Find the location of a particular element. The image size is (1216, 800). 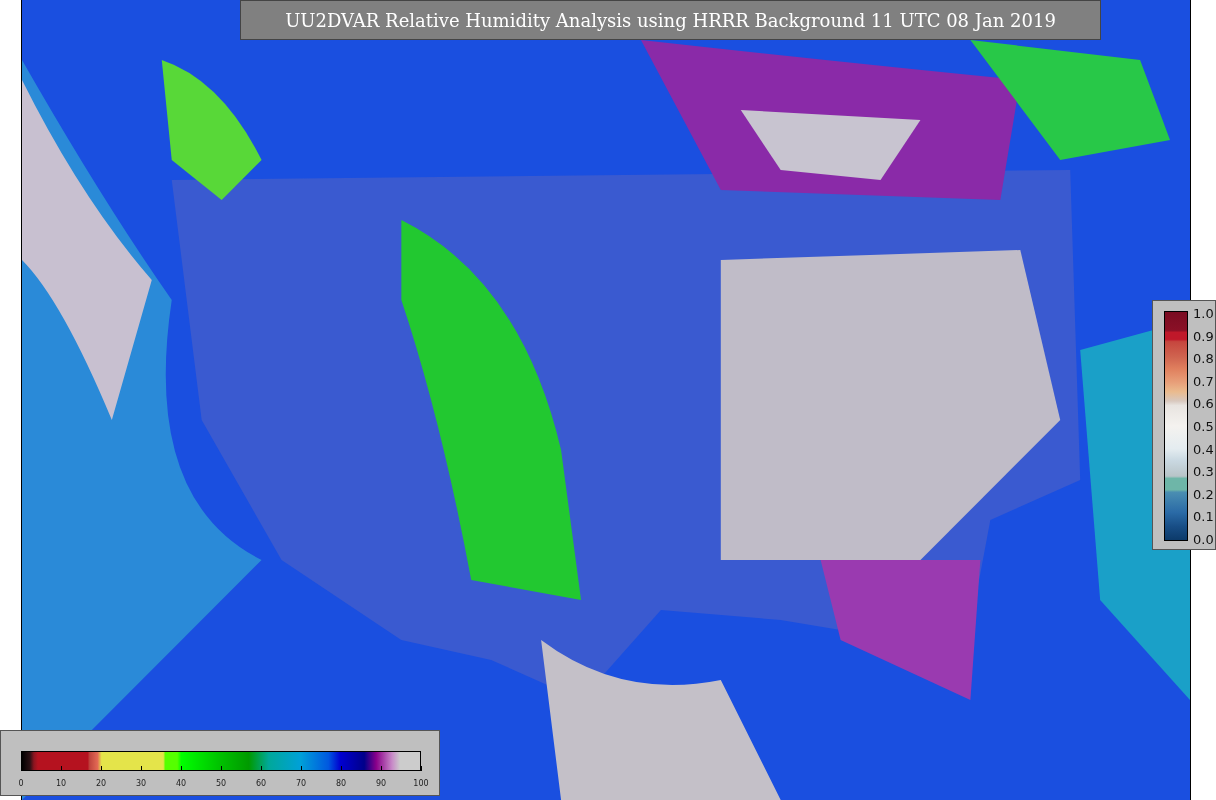

tick-label: 40 is located at coordinates (181, 783).